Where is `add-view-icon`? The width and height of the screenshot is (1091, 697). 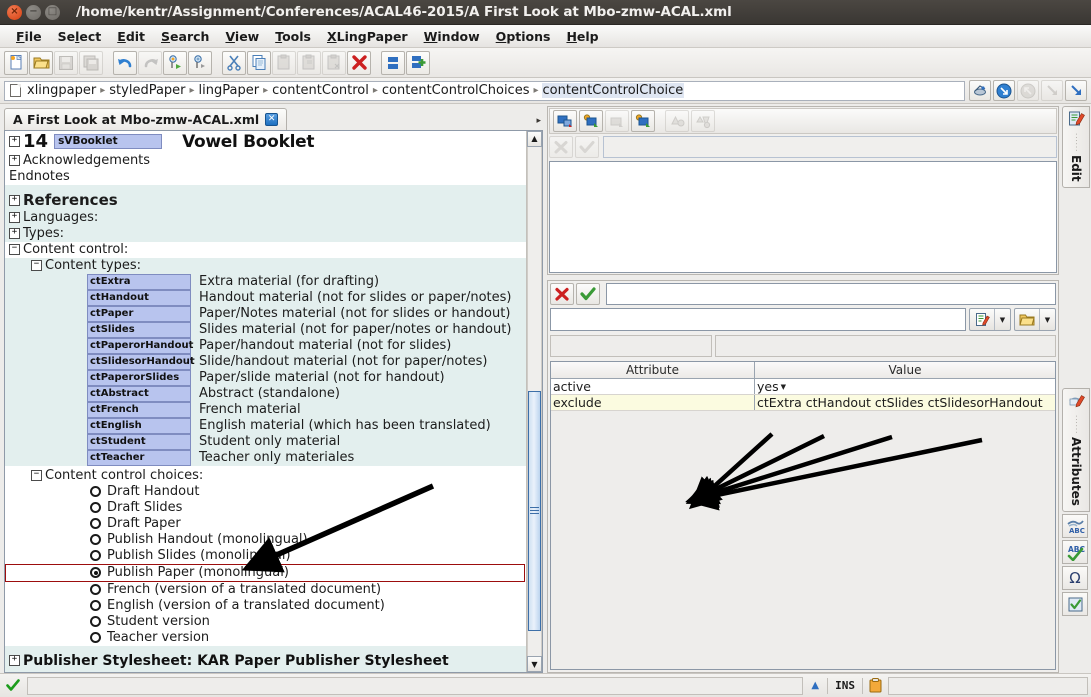
add-view-icon is located at coordinates (418, 62).